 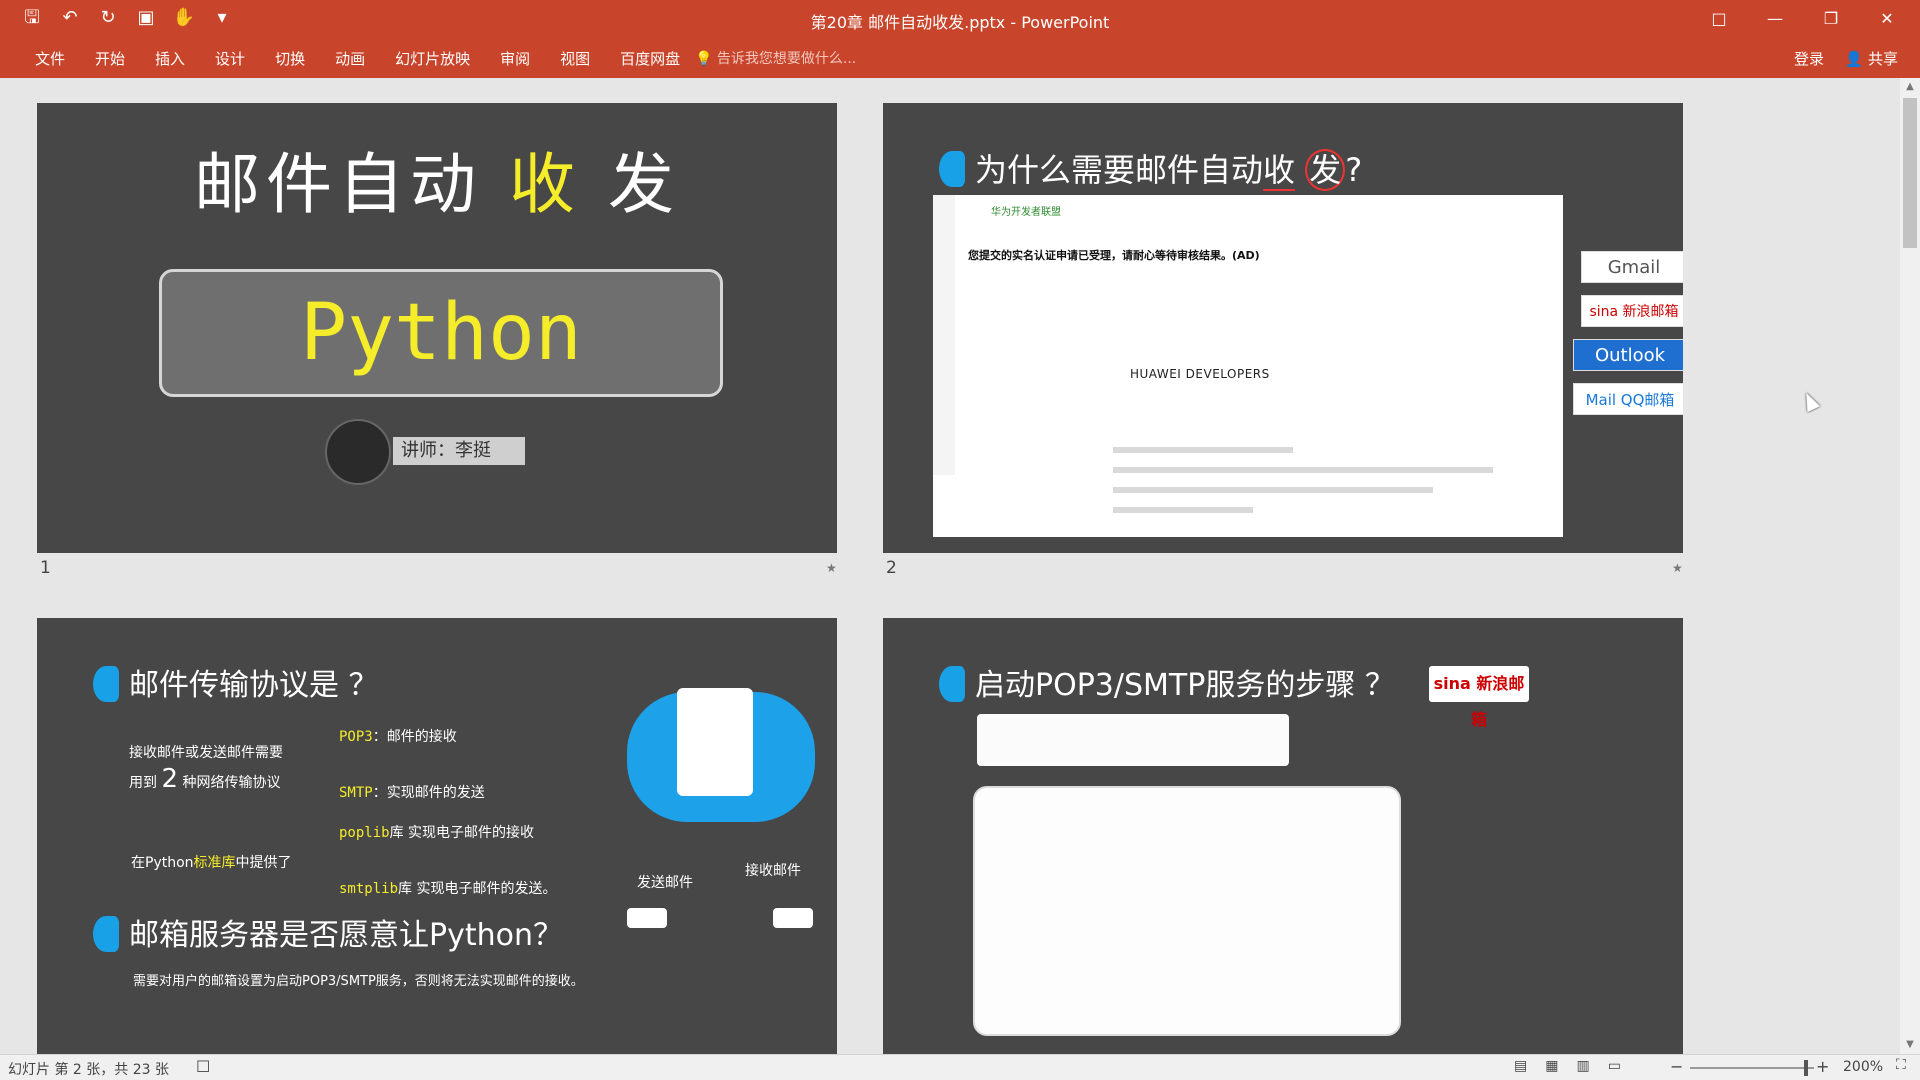 What do you see at coordinates (206, 753) in the screenshot?
I see `protocol-intro-line1: 接收邮件或发送邮件需要` at bounding box center [206, 753].